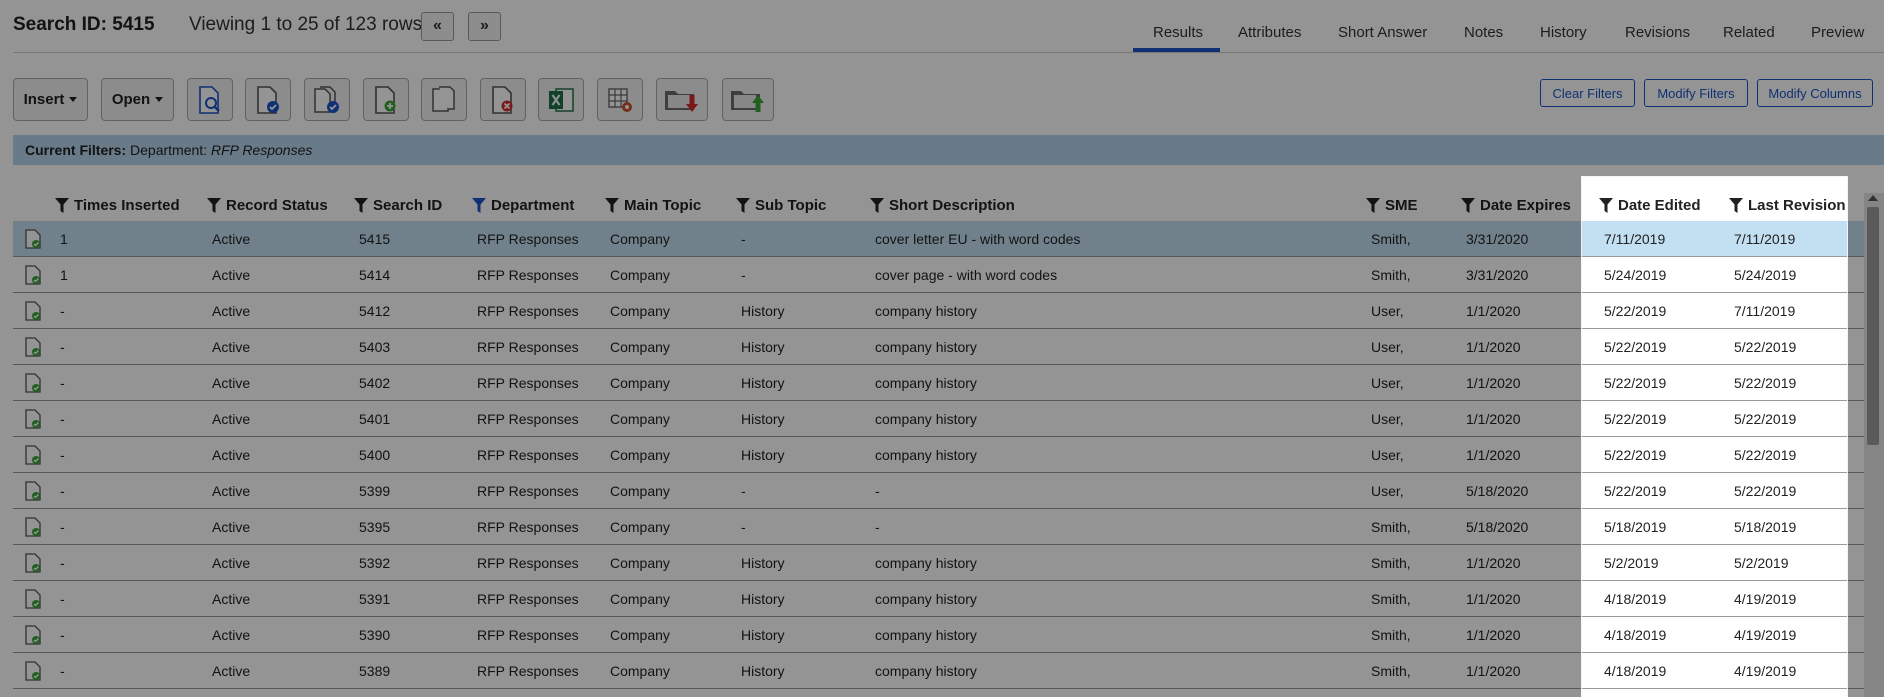 The width and height of the screenshot is (1884, 697). Describe the element at coordinates (210, 99) in the screenshot. I see `search-document-button` at that location.